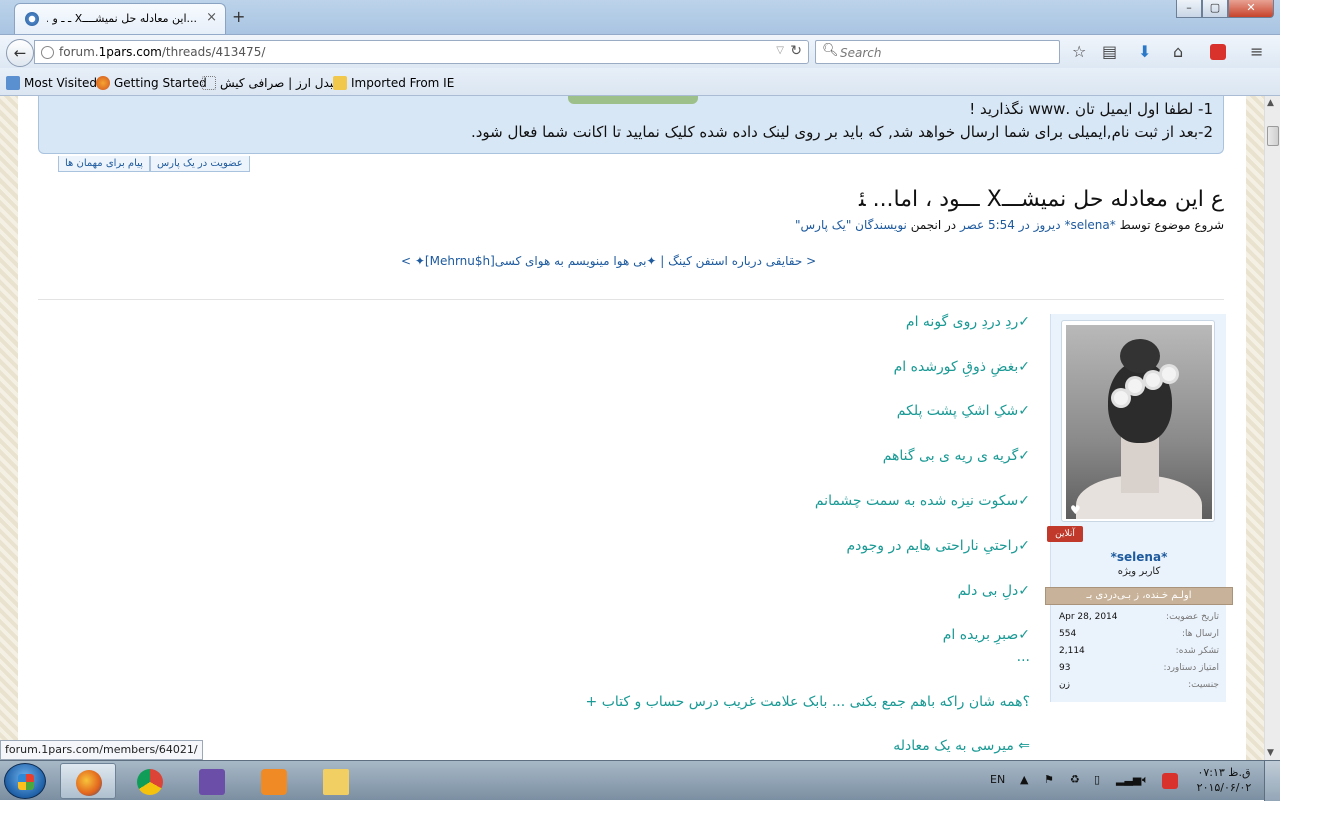  Describe the element at coordinates (1075, 779) in the screenshot. I see `network-sync-icon: ♻` at that location.